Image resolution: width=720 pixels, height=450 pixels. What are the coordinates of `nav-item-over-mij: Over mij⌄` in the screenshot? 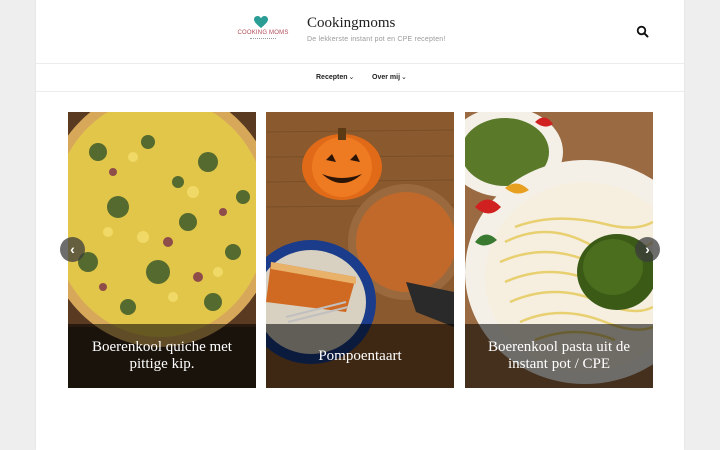 It's located at (389, 77).